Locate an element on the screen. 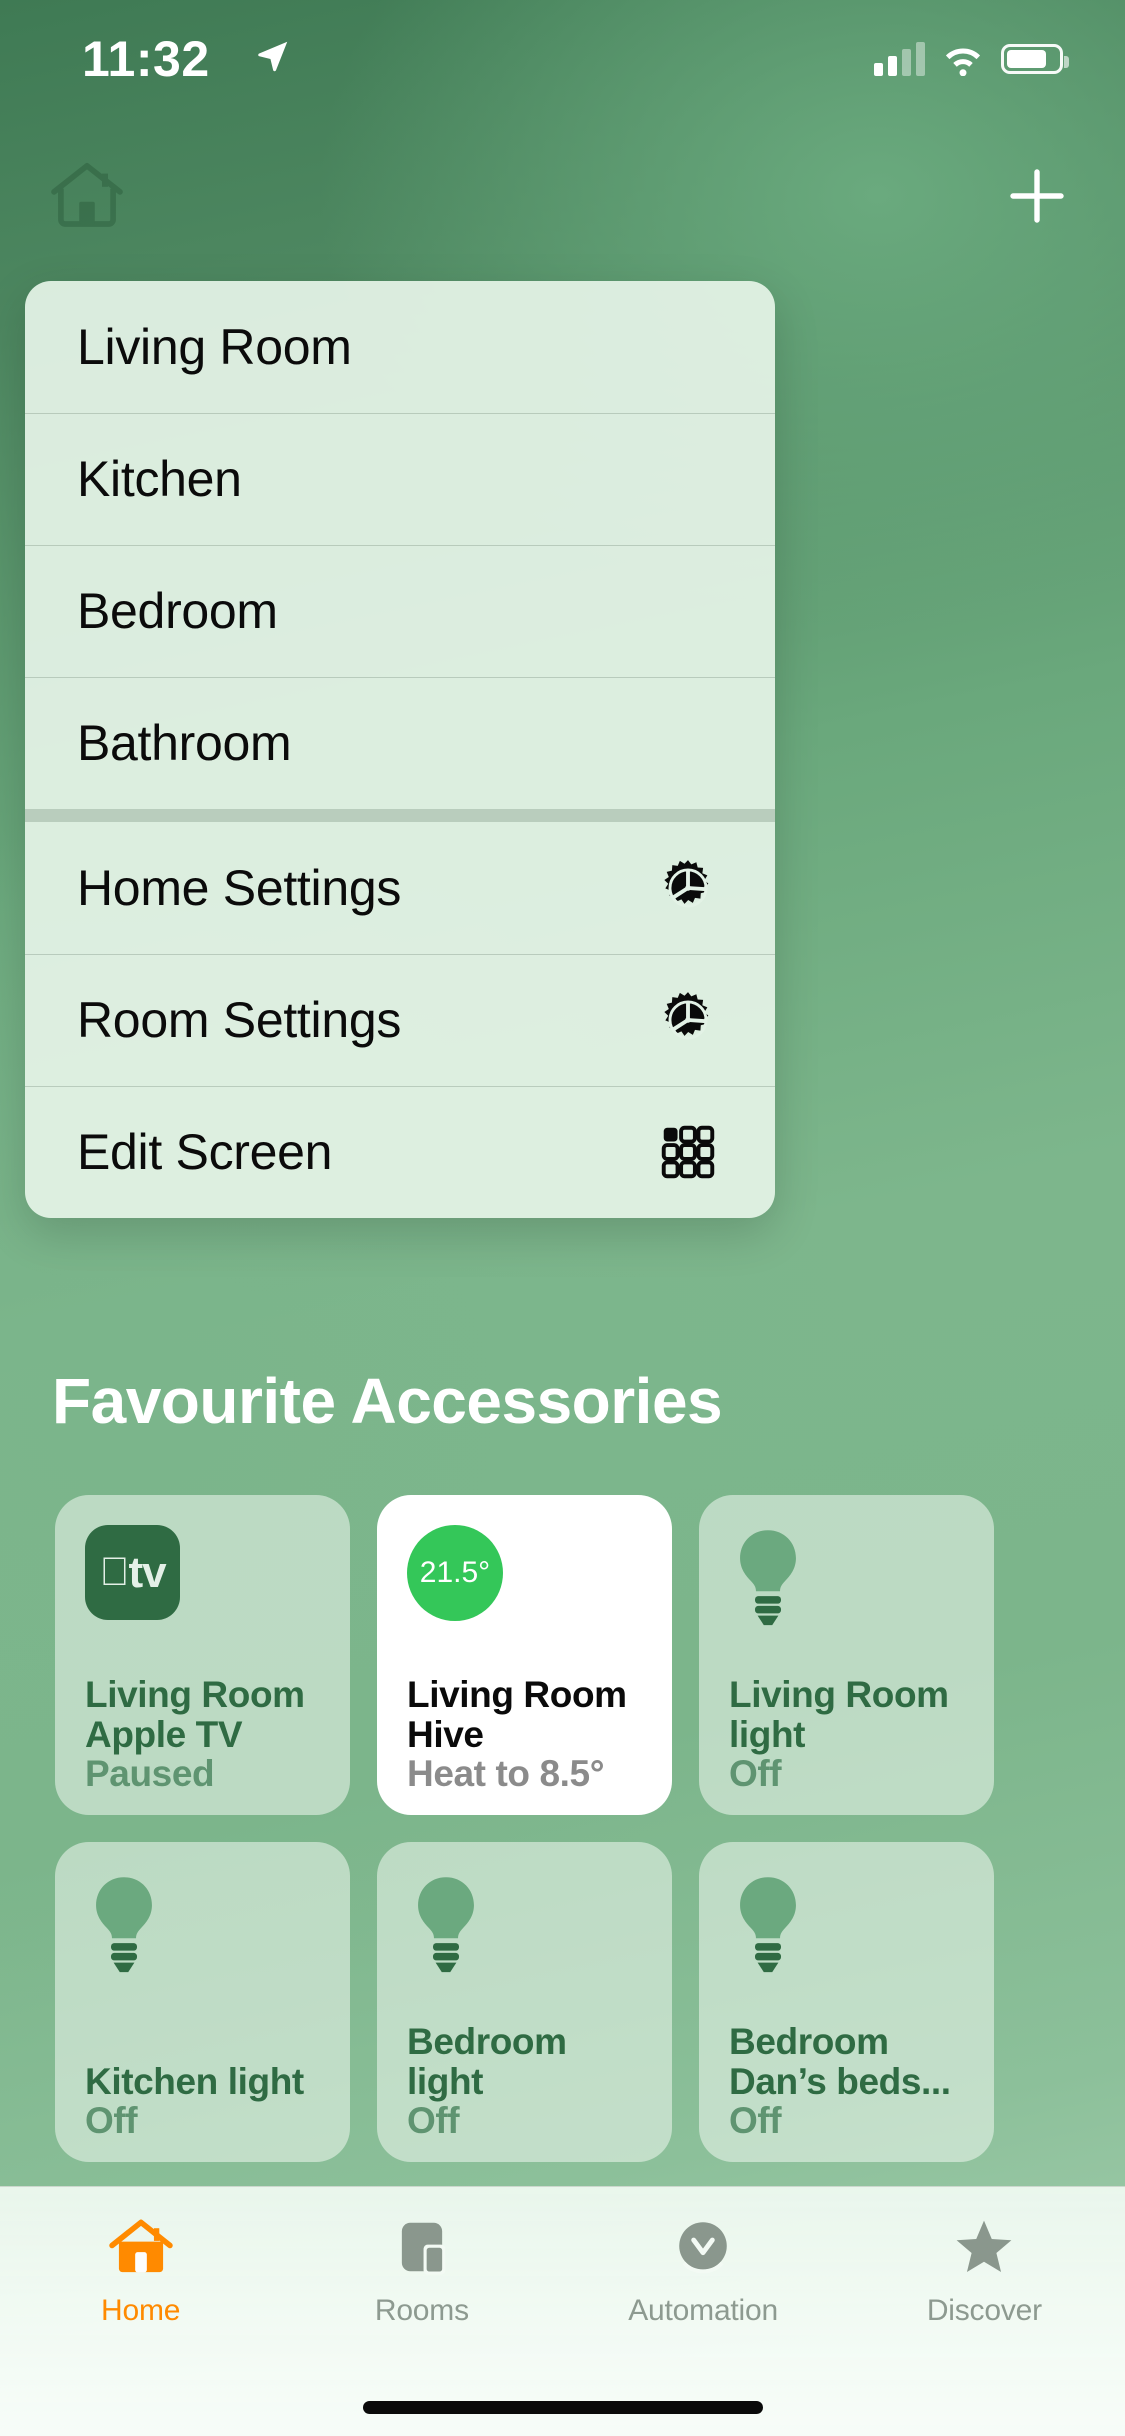 This screenshot has height=2436, width=1125. menu-item-living-room: Living Room is located at coordinates (400, 347).